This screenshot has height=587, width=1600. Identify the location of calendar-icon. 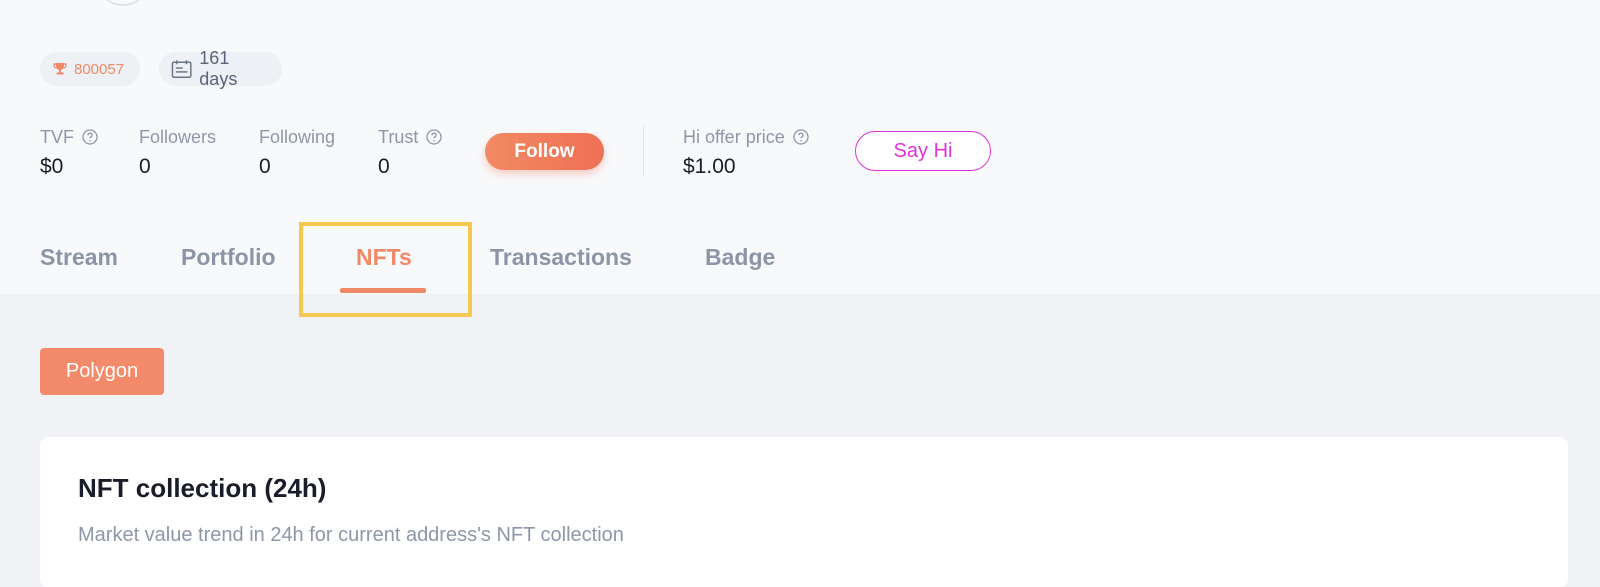
(181, 69).